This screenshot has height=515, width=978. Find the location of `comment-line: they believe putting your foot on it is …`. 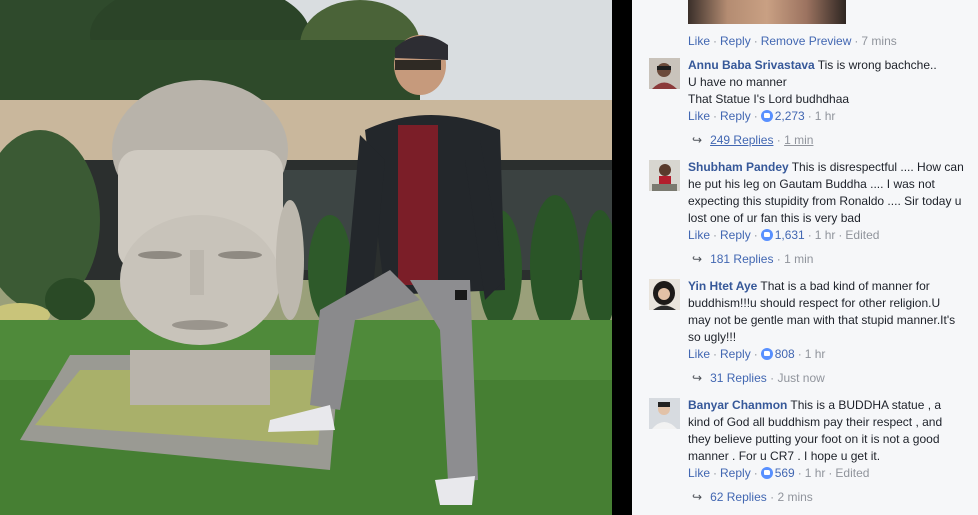

comment-line: they believe putting your foot on it is … is located at coordinates (814, 439).